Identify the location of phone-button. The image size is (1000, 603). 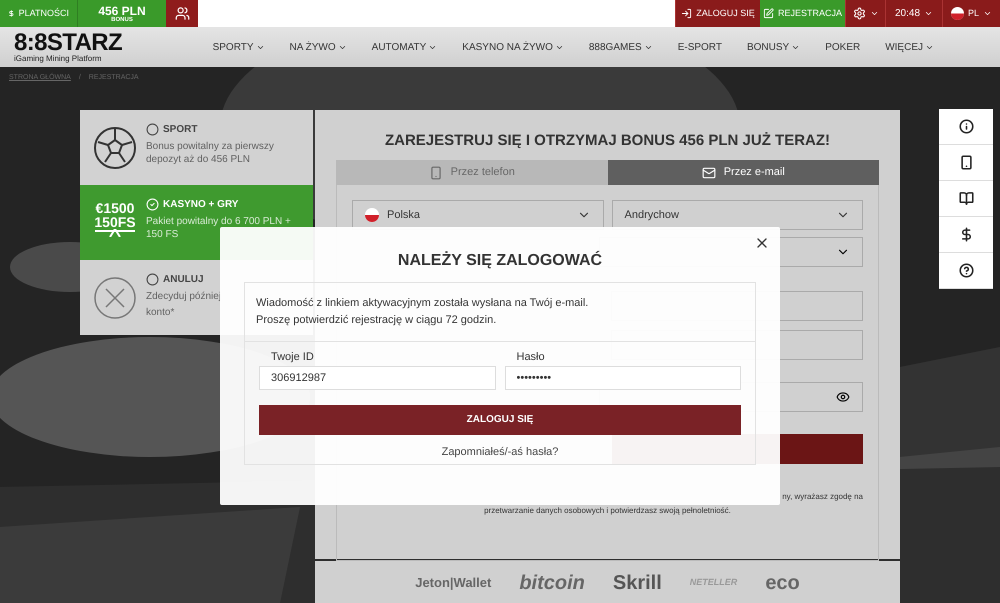
(966, 163).